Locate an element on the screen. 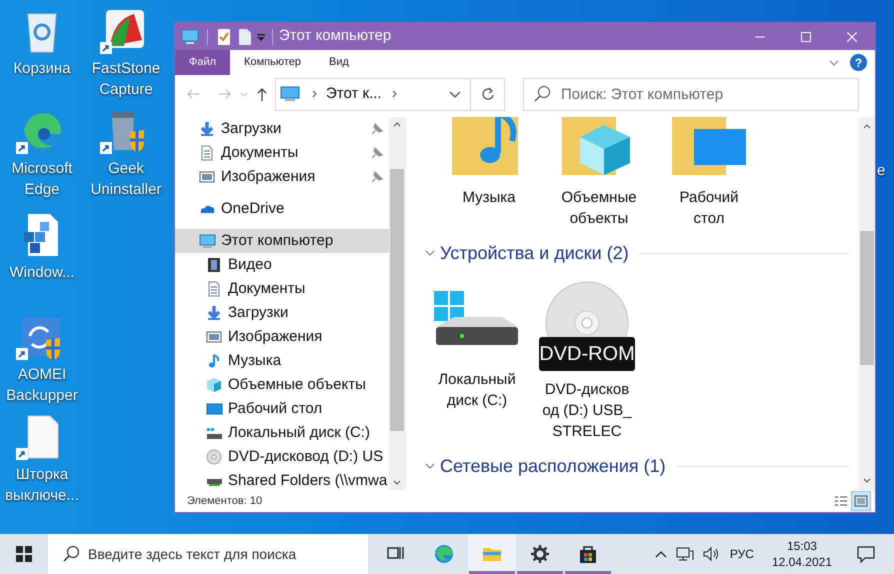 The width and height of the screenshot is (894, 574). dropdown-icon is located at coordinates (261, 37).